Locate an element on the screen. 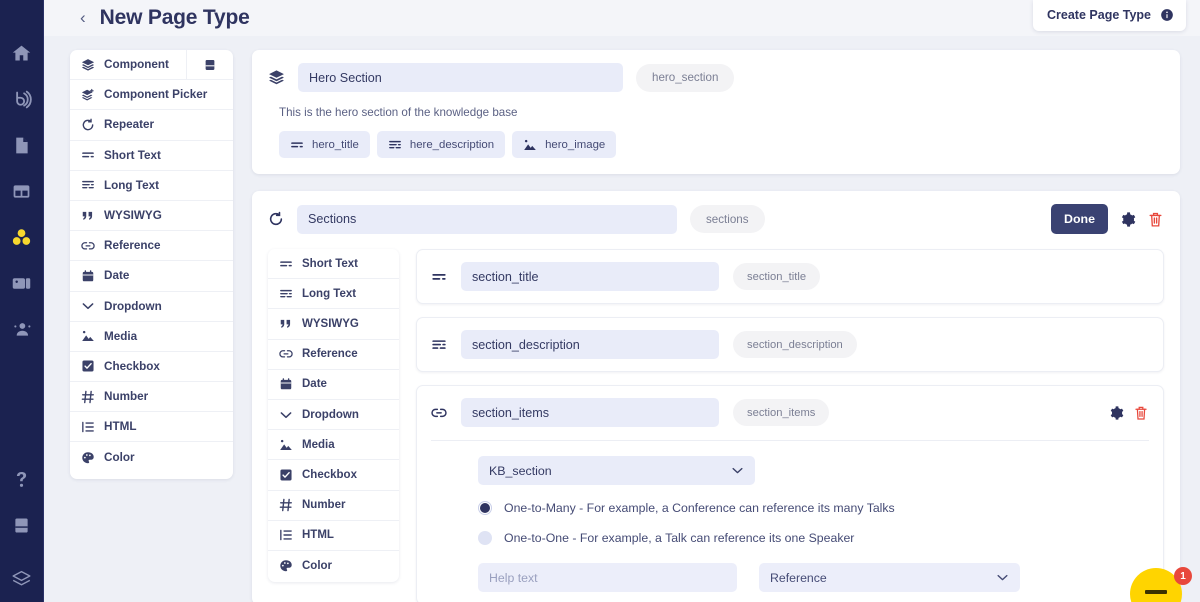  palette-item-date: Date is located at coordinates (151, 276).